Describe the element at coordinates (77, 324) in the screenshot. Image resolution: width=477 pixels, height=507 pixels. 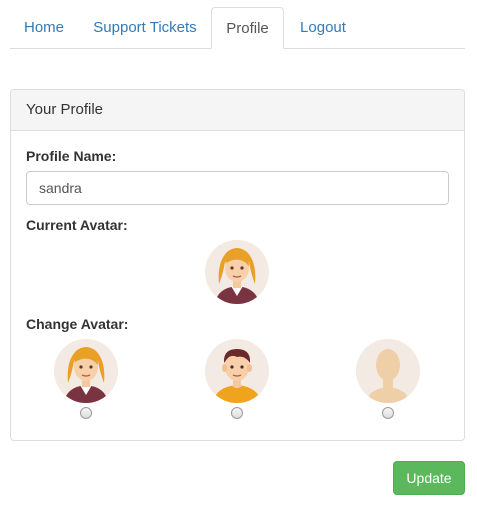
I see `change-avatar-label: Change Avatar:` at that location.